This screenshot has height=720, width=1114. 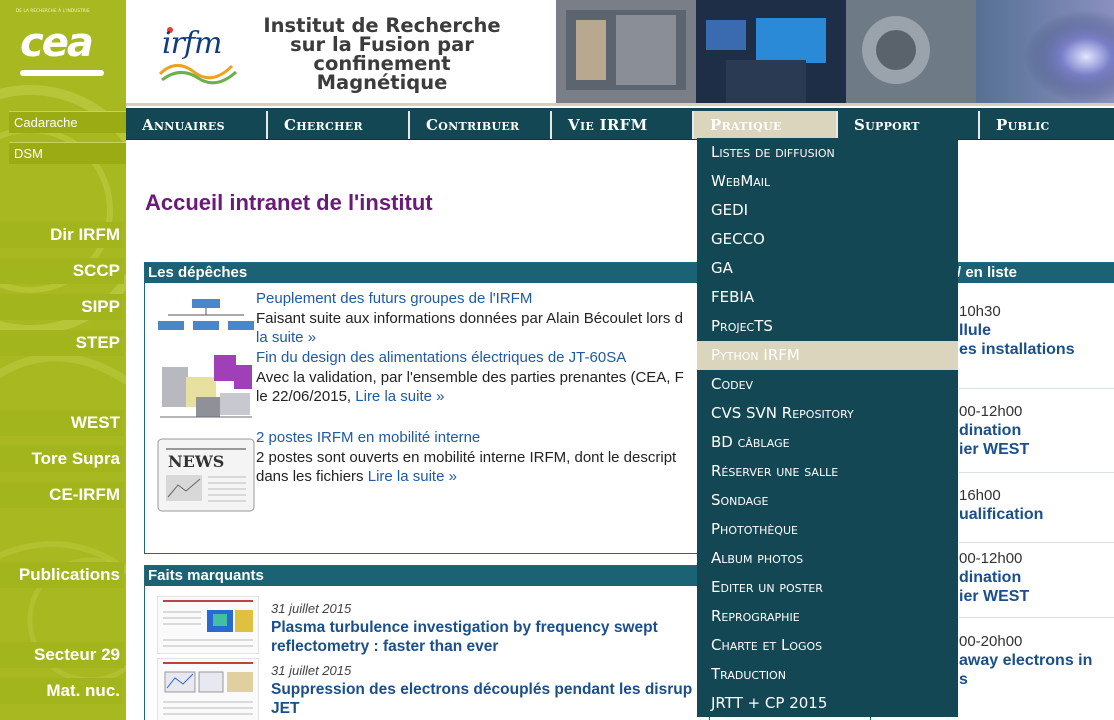 I want to click on sidebar-link-mat-nuc: Mat. nuc., so click(x=62, y=691).